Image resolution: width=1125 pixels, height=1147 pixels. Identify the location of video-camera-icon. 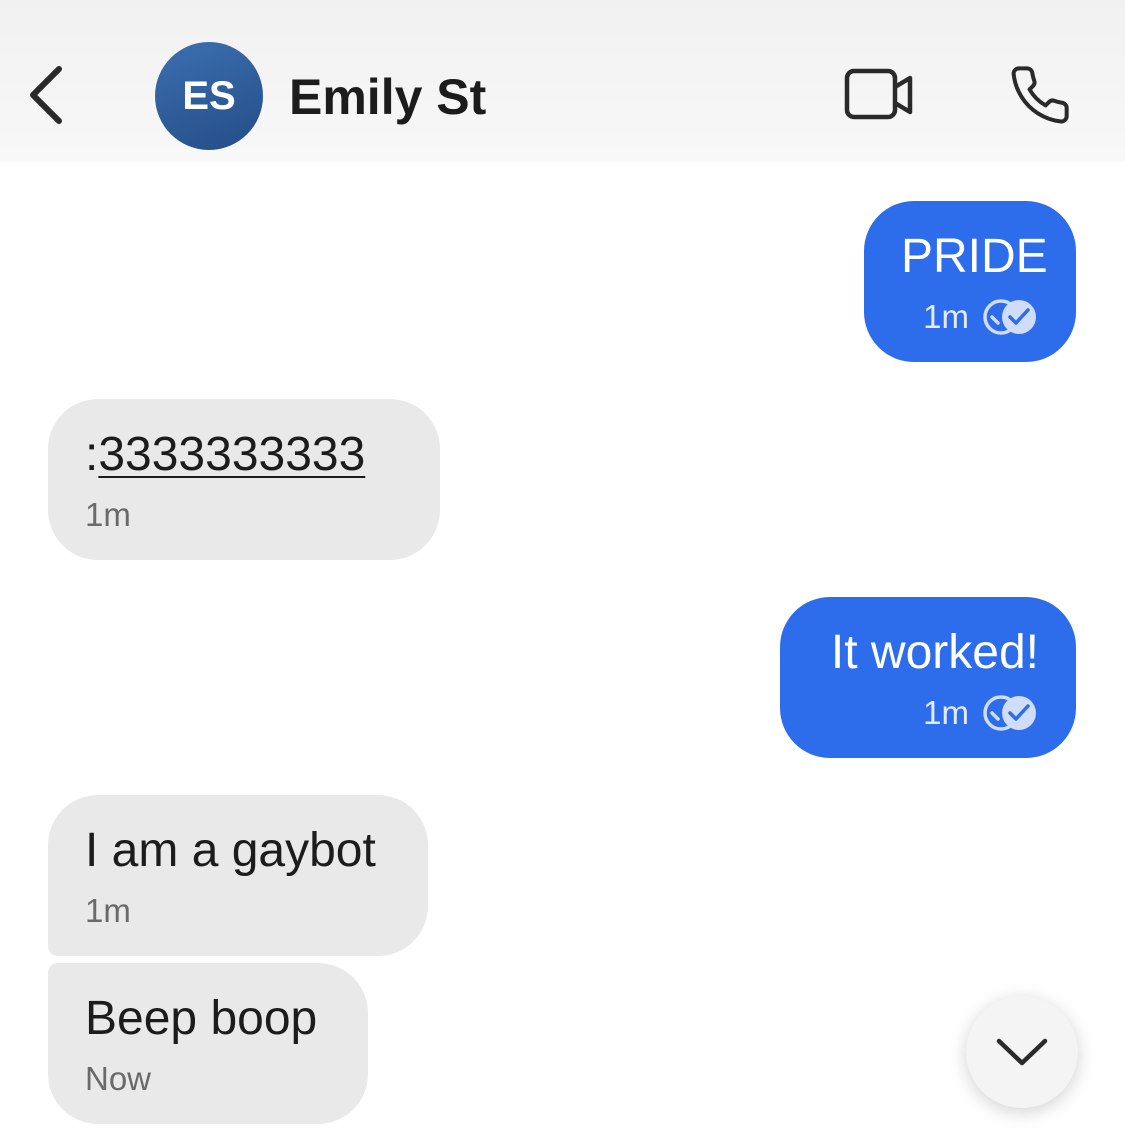
(878, 94).